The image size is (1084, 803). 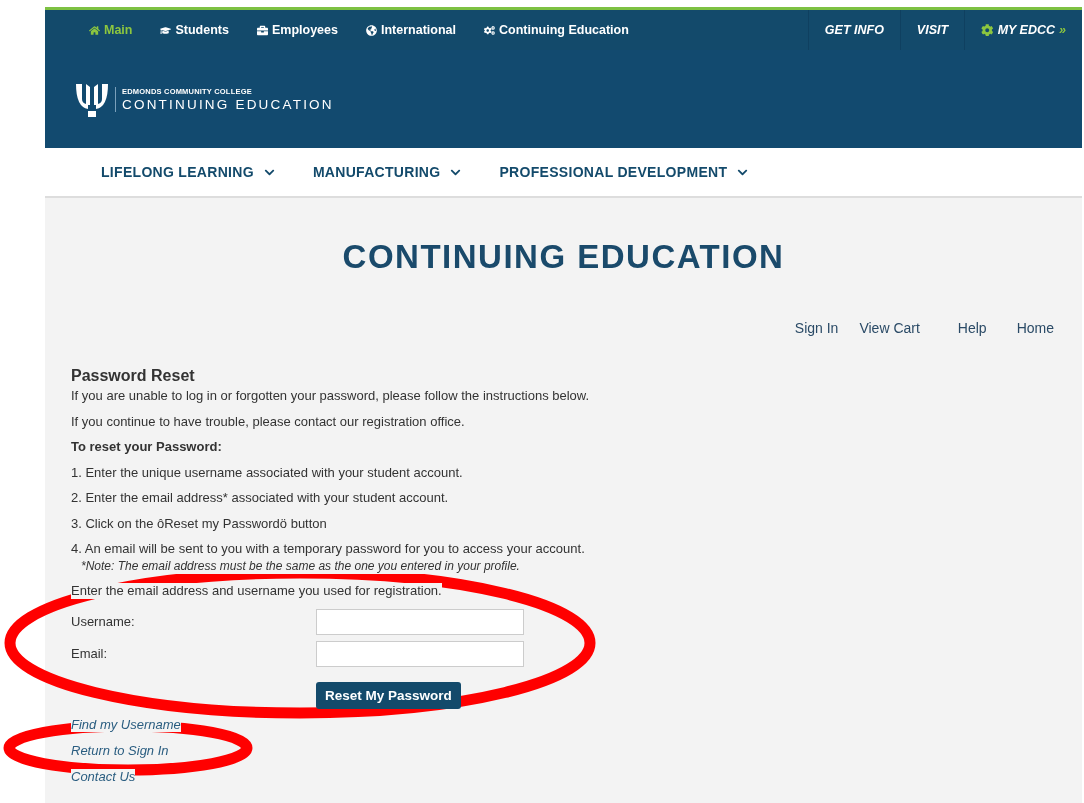 What do you see at coordinates (146, 447) in the screenshot?
I see `steps-heading: To reset your Password:` at bounding box center [146, 447].